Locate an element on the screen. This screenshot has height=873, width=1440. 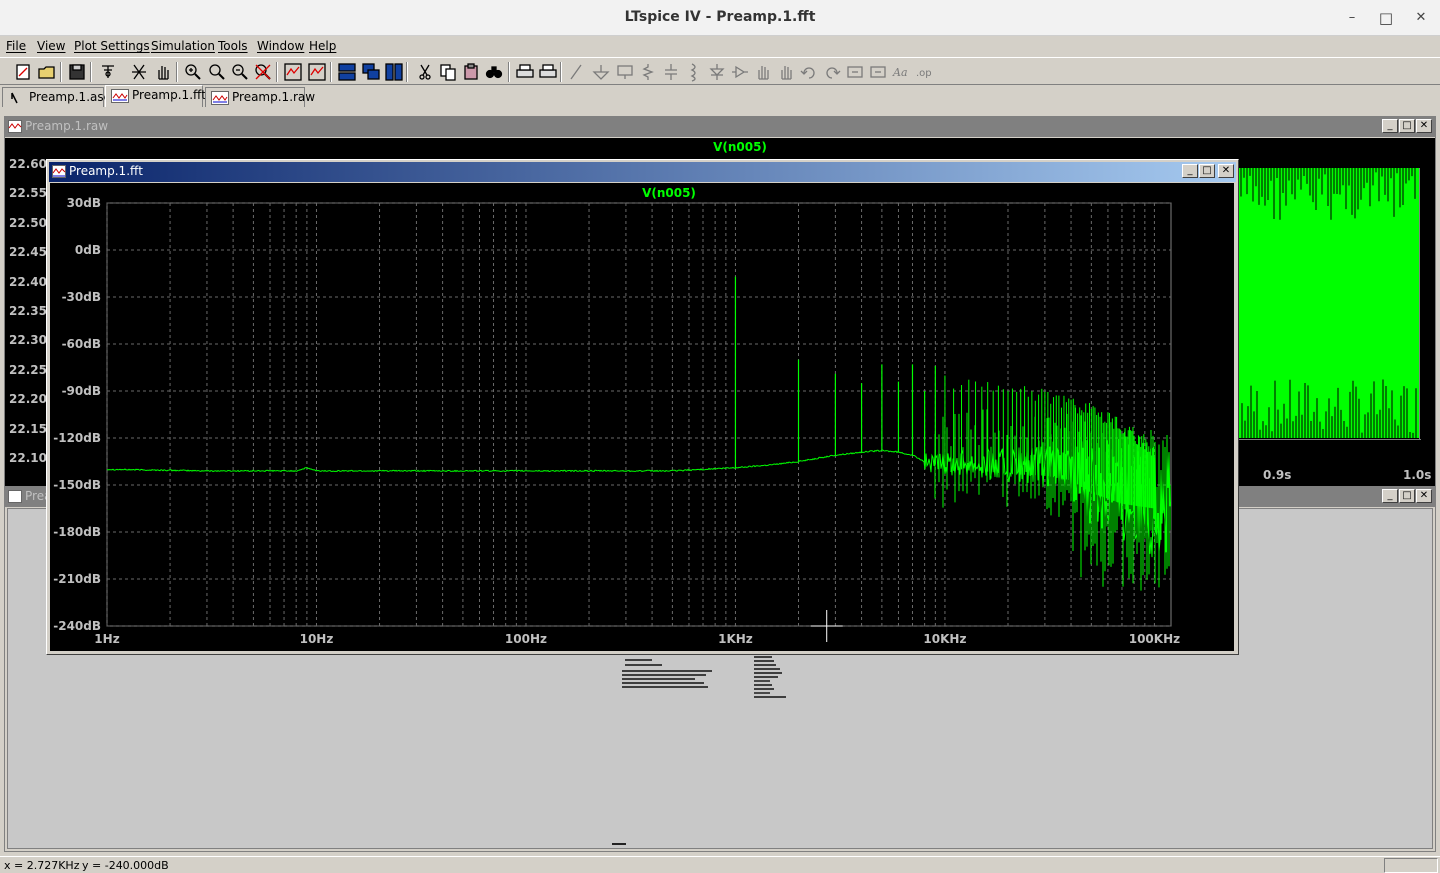
menu-window: Window is located at coordinates (280, 46).